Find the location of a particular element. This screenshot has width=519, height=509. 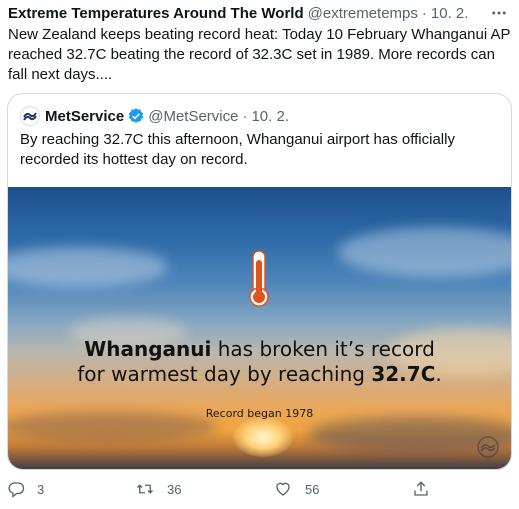

share-icon is located at coordinates (421, 488).